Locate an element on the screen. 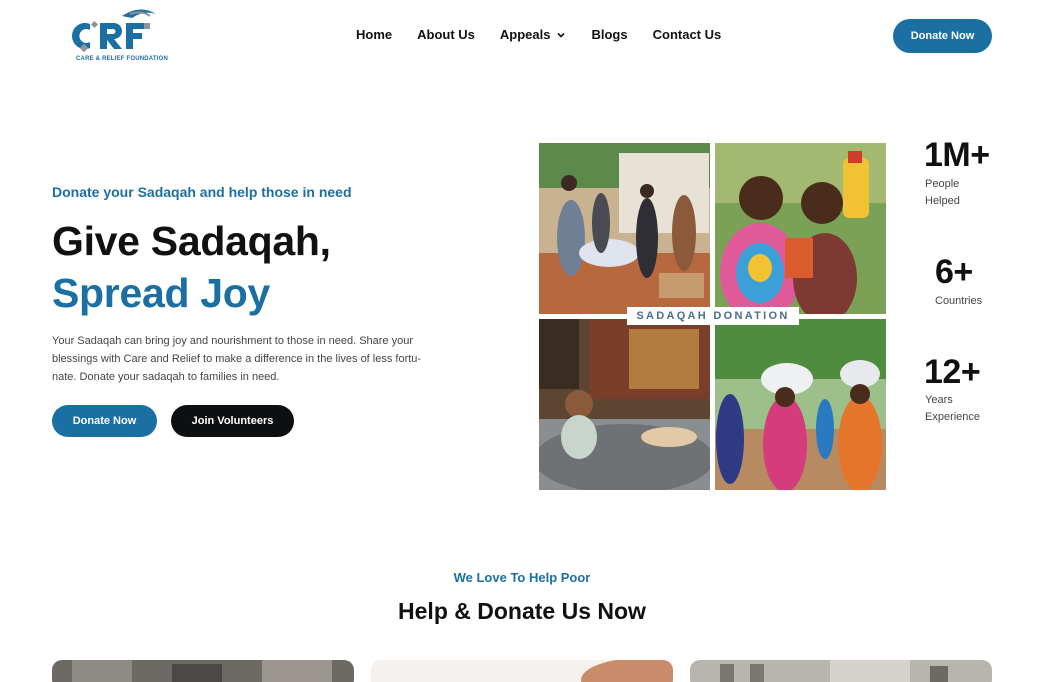 Image resolution: width=1044 pixels, height=682 pixels. nav-item-about-us: About Us is located at coordinates (446, 34).